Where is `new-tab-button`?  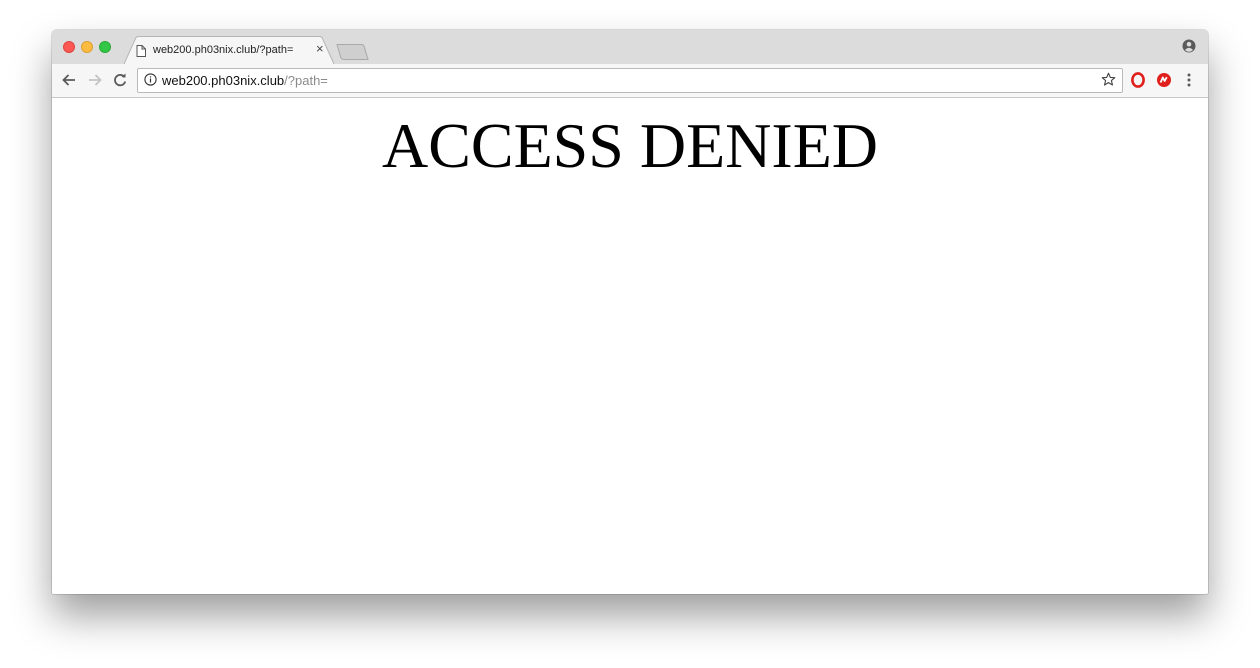 new-tab-button is located at coordinates (353, 52).